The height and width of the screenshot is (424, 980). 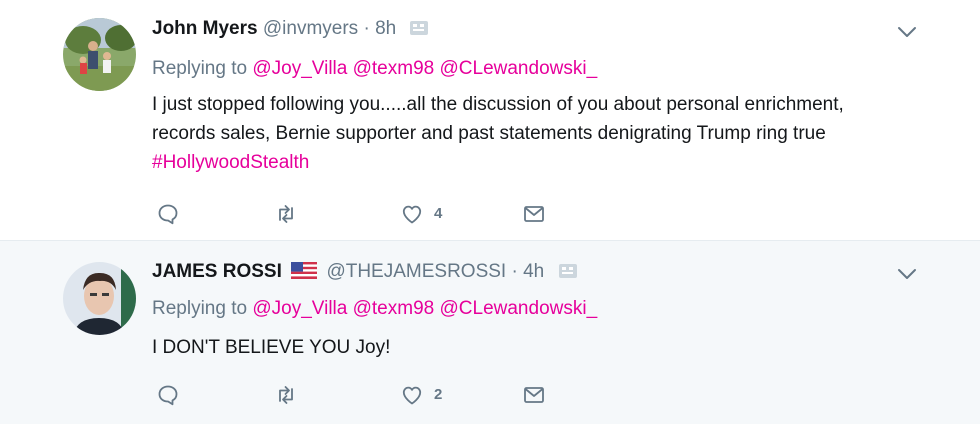 What do you see at coordinates (310, 28) in the screenshot?
I see `author-handle: @invmyers` at bounding box center [310, 28].